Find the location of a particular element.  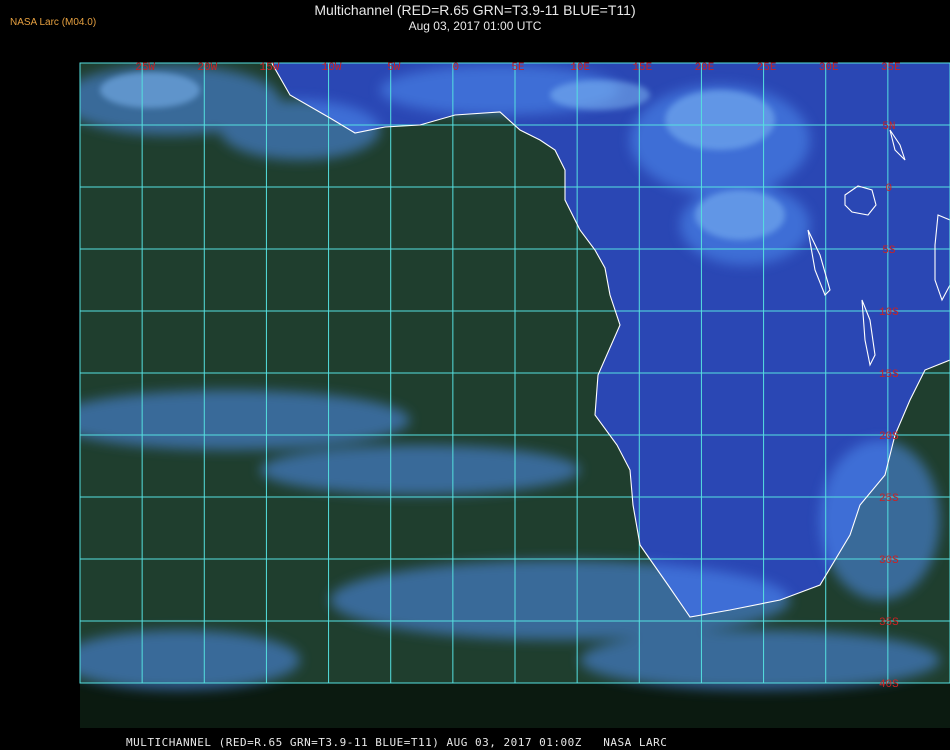

longitude-label: 10W is located at coordinates (332, 68).